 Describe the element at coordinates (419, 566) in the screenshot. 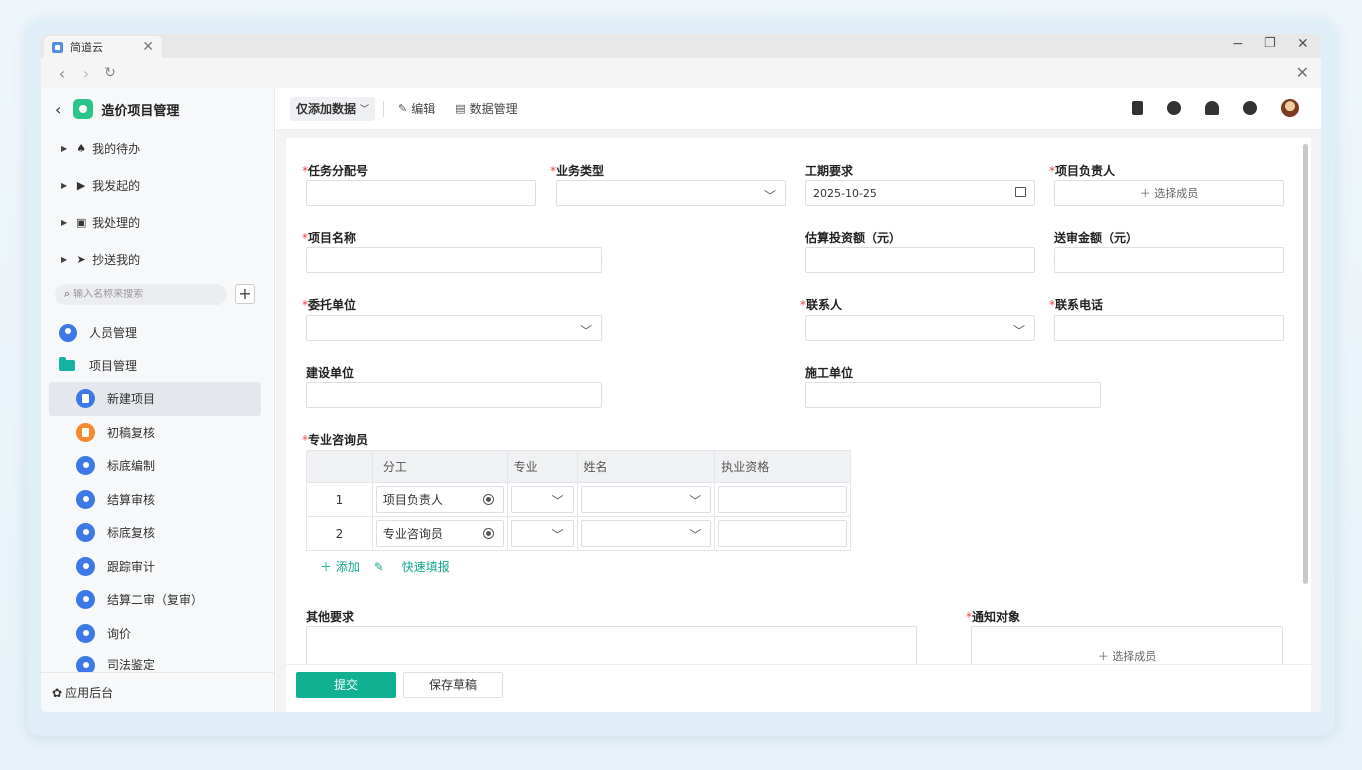

I see `quick-fill-button: ✎ 快速填报` at that location.